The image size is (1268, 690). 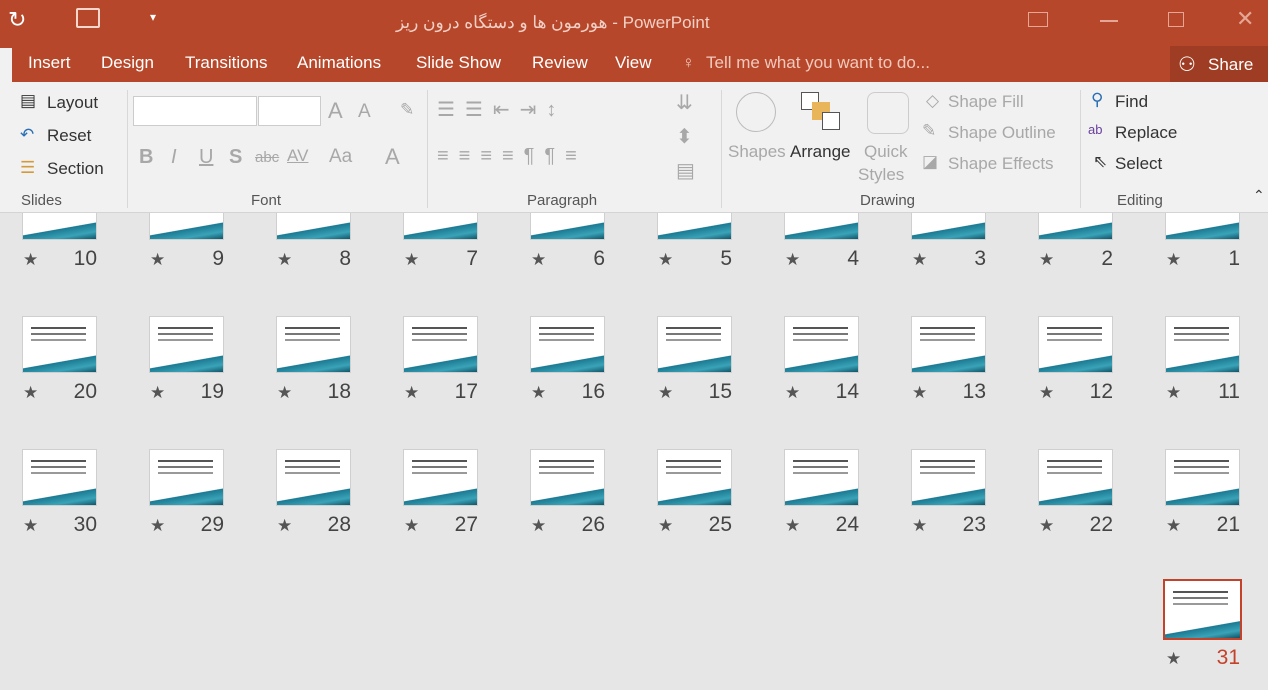 What do you see at coordinates (1219, 64) in the screenshot?
I see `share-button: ⚇ Share` at bounding box center [1219, 64].